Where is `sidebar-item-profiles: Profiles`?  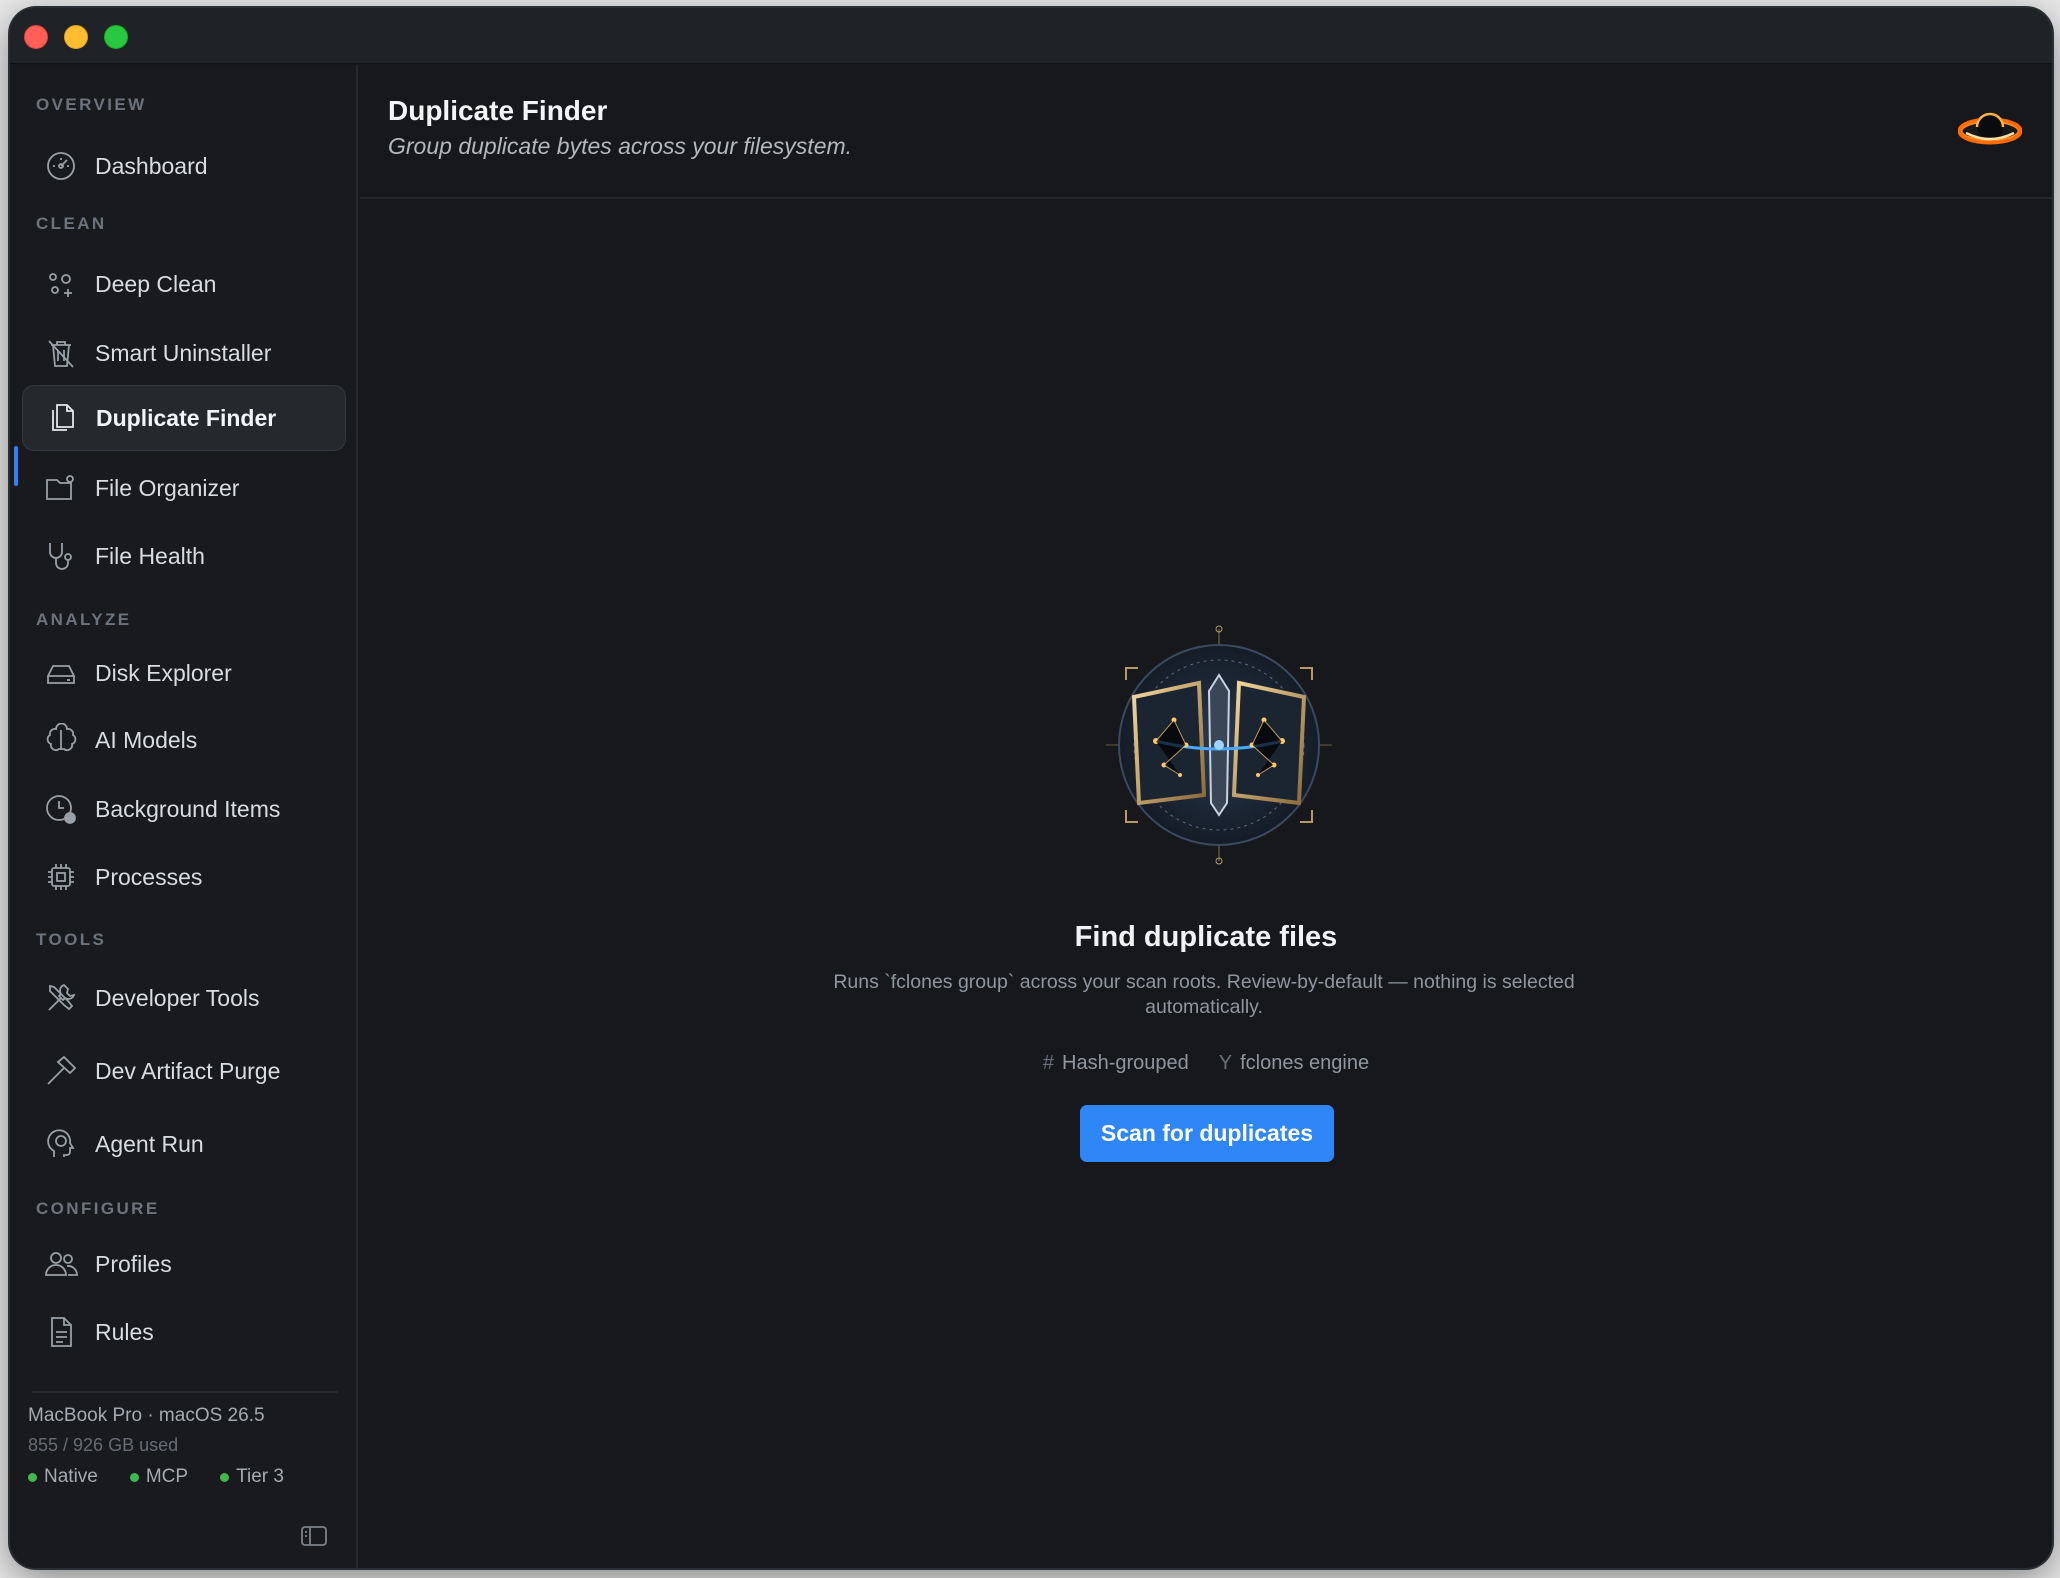
sidebar-item-profiles: Profiles is located at coordinates (184, 1264).